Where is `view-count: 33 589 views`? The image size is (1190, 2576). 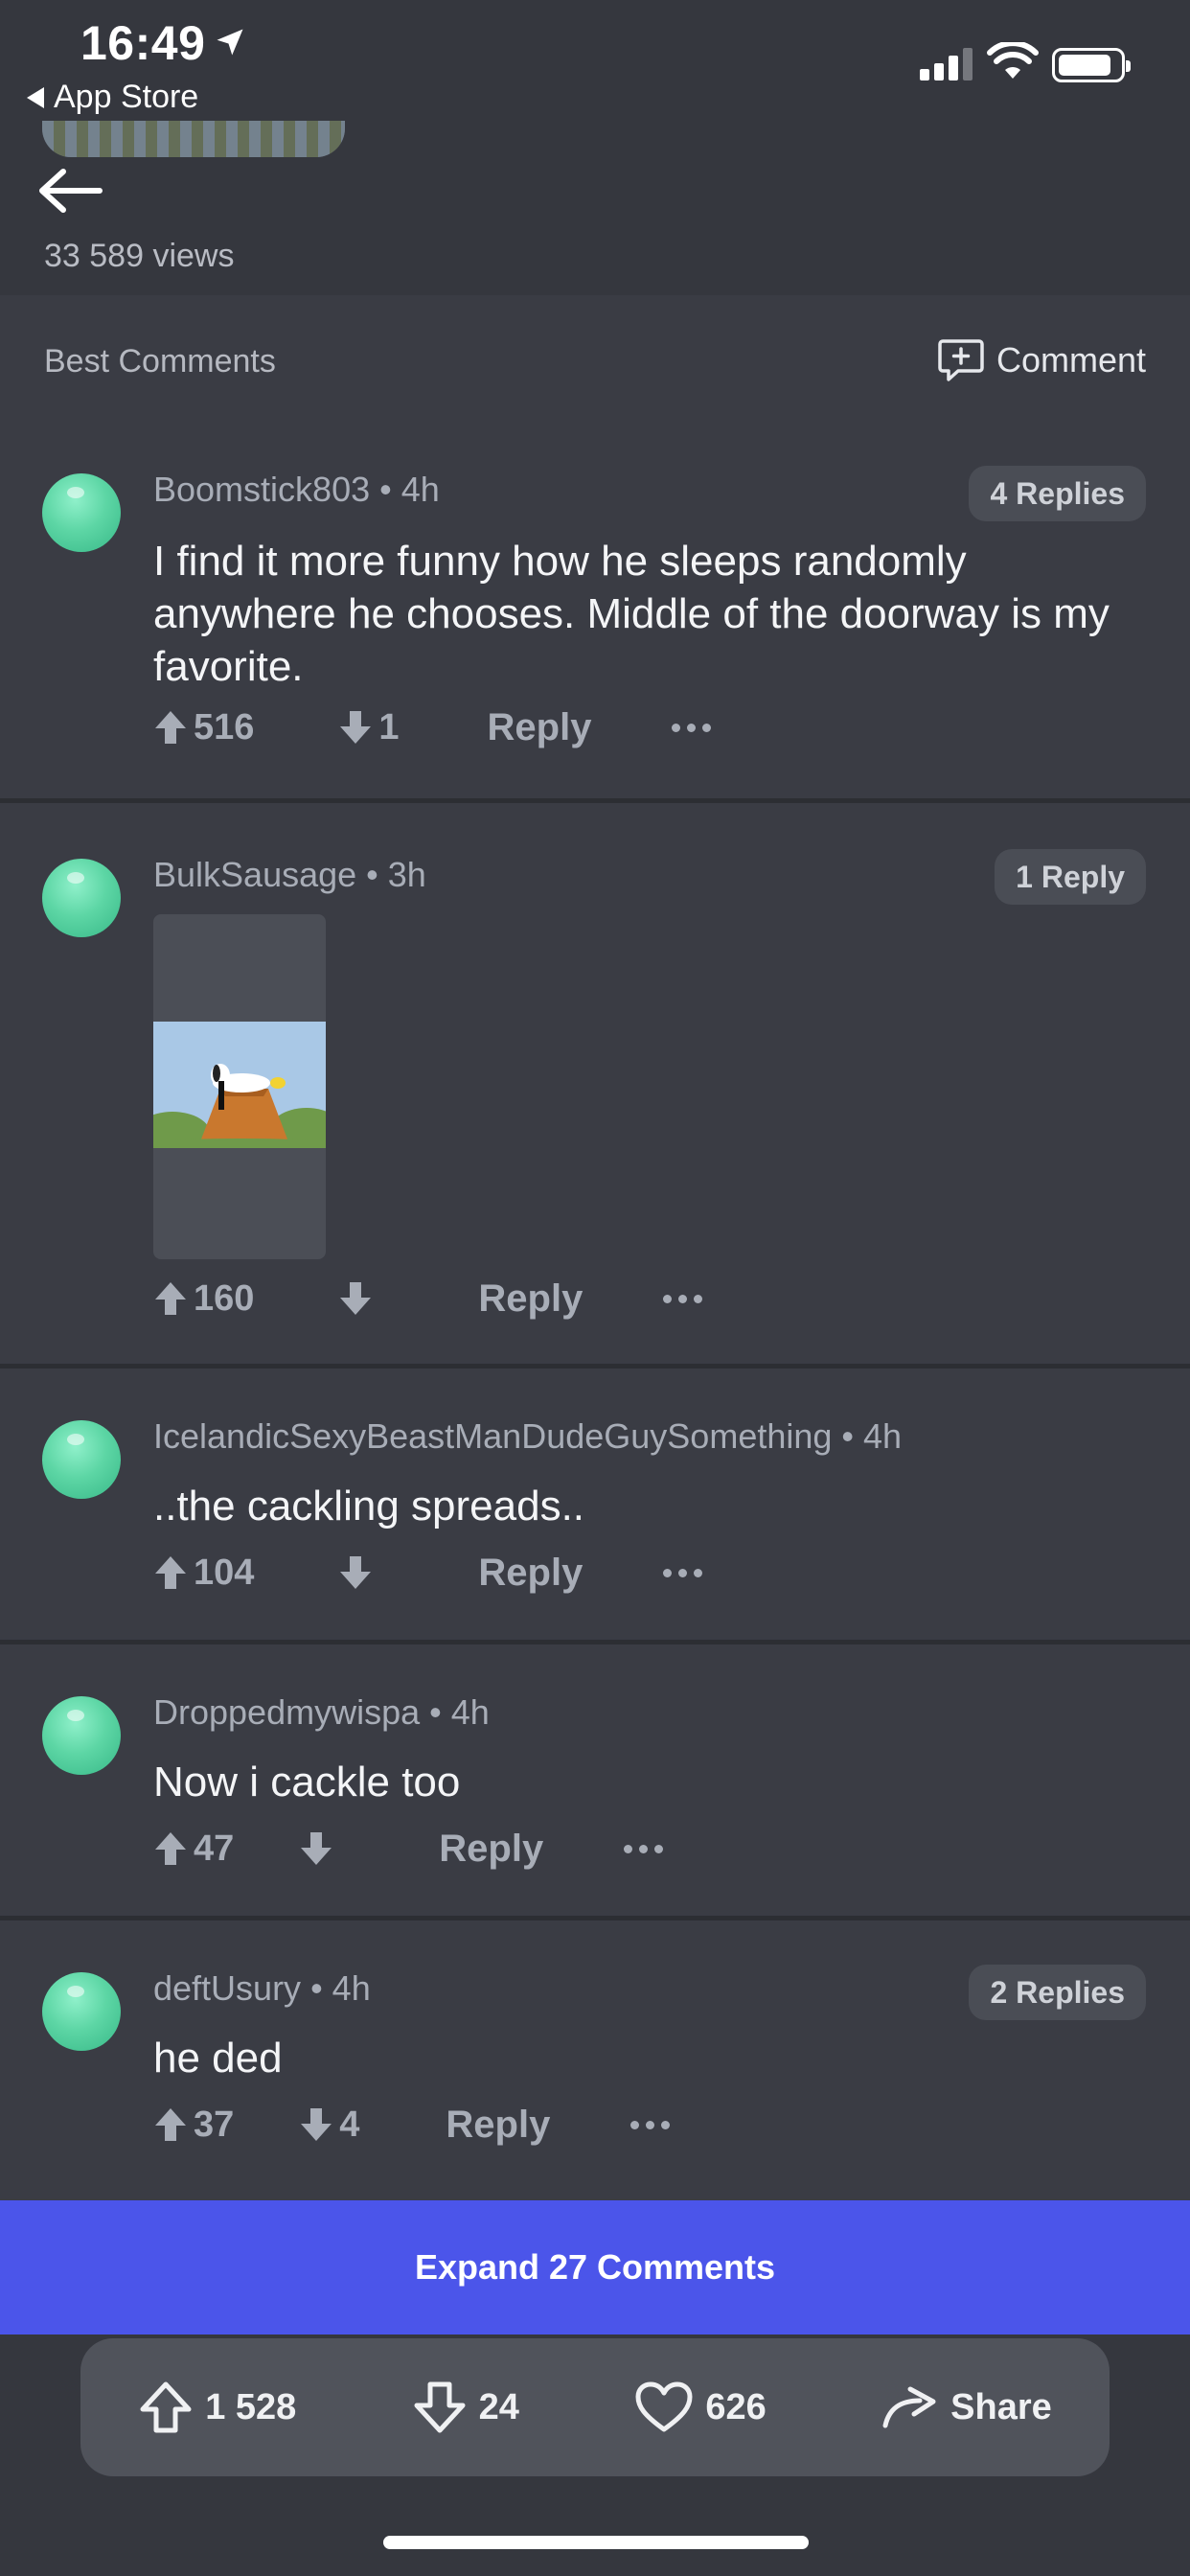
view-count: 33 589 views is located at coordinates (140, 256).